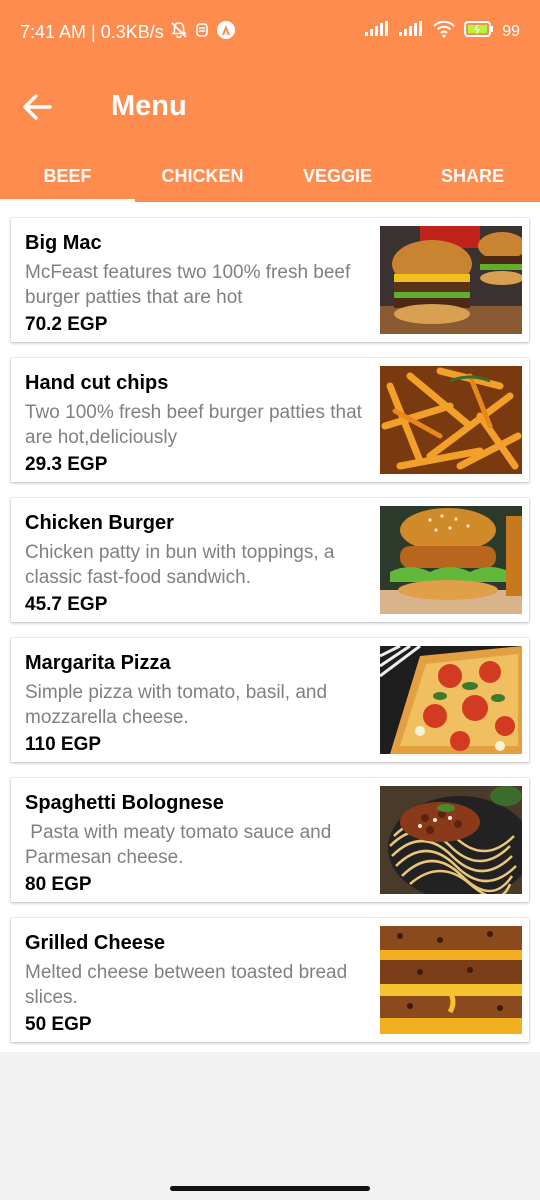  What do you see at coordinates (226, 32) in the screenshot?
I see `app-notification-icon` at bounding box center [226, 32].